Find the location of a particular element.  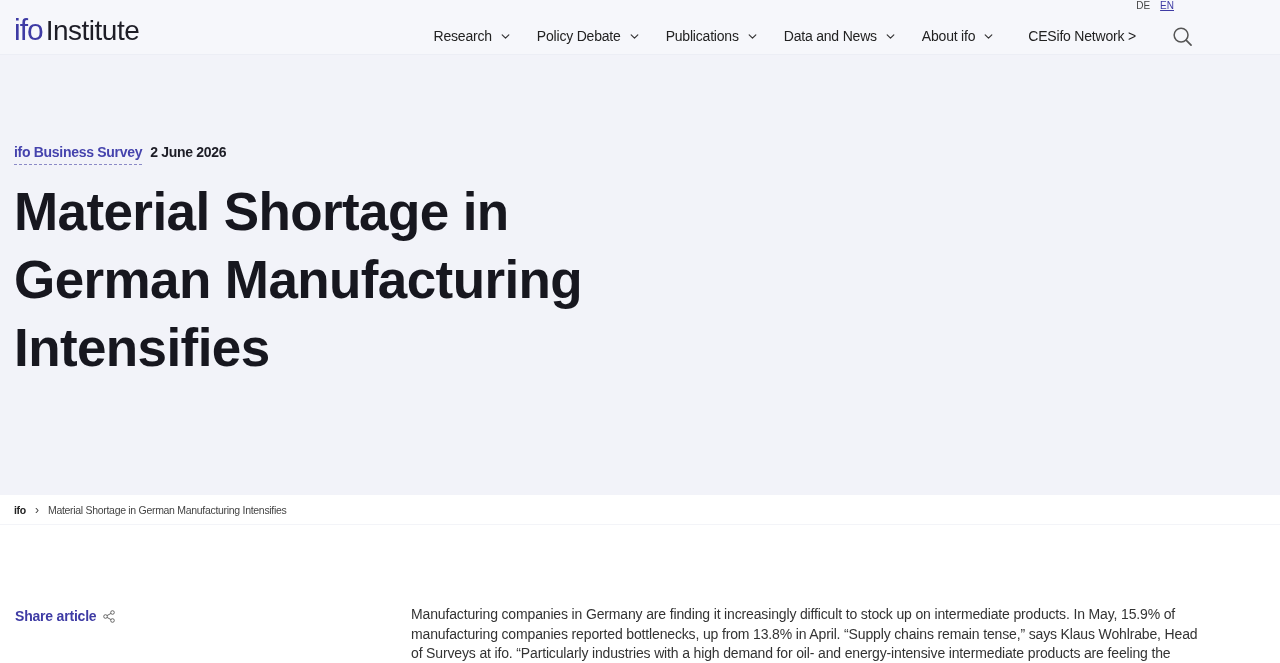

search-icon is located at coordinates (1182, 36).